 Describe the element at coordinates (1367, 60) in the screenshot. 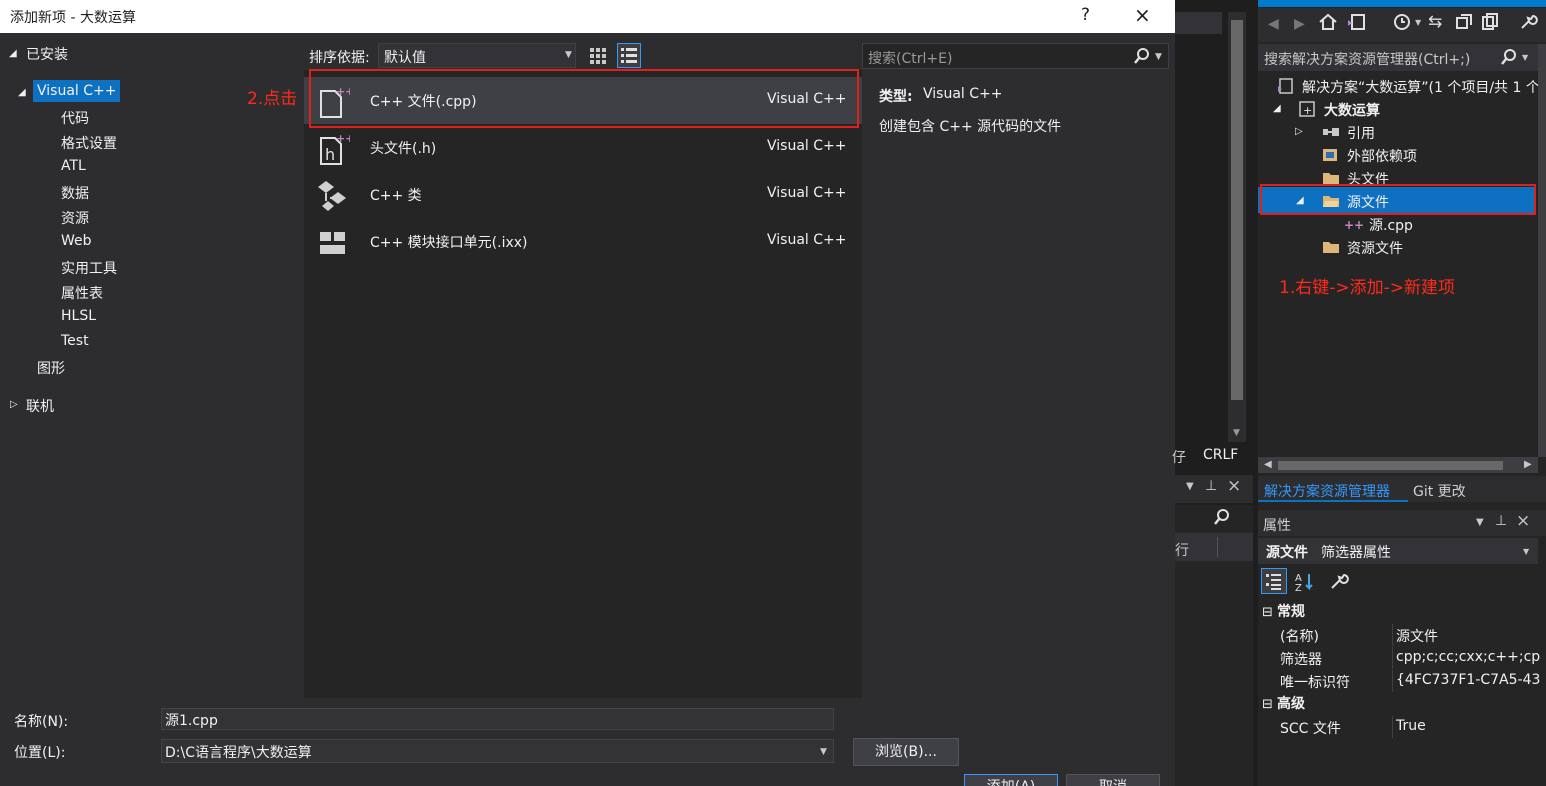

I see `search-placeholder: 搜索解决方案资源管理器(Ctrl+;)` at that location.